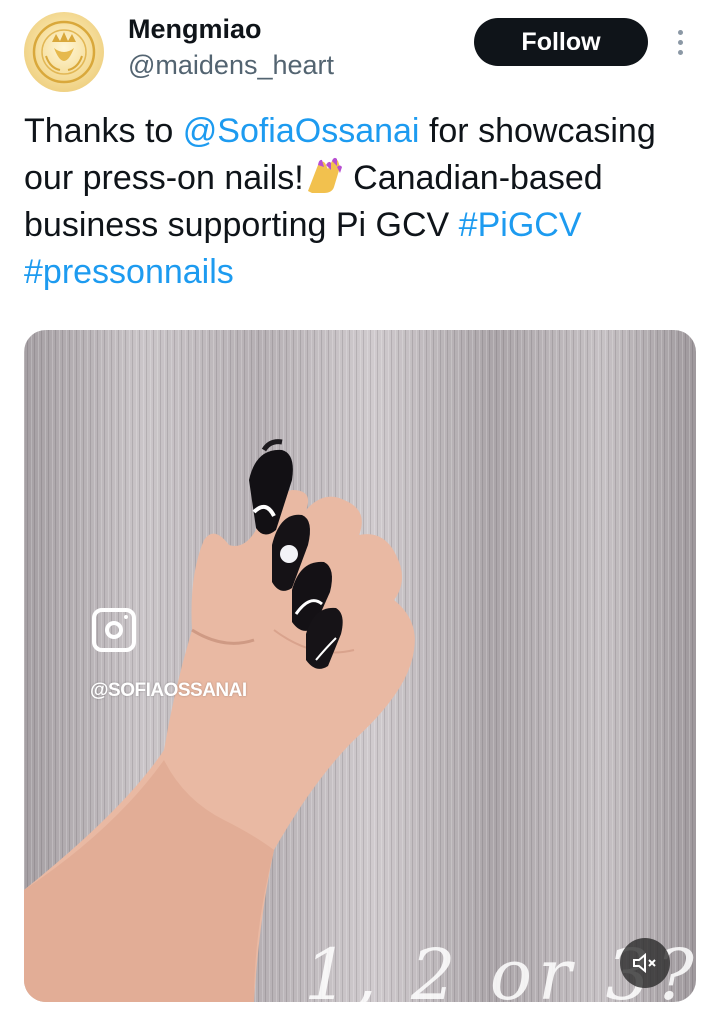 The width and height of the screenshot is (720, 1032). What do you see at coordinates (129, 272) in the screenshot?
I see `hashtag-link: #pressonnails` at bounding box center [129, 272].